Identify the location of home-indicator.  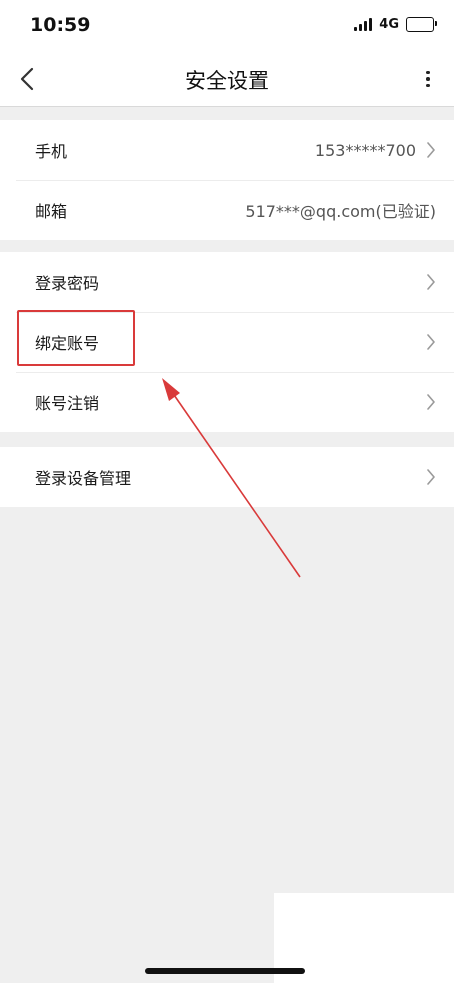
(225, 971).